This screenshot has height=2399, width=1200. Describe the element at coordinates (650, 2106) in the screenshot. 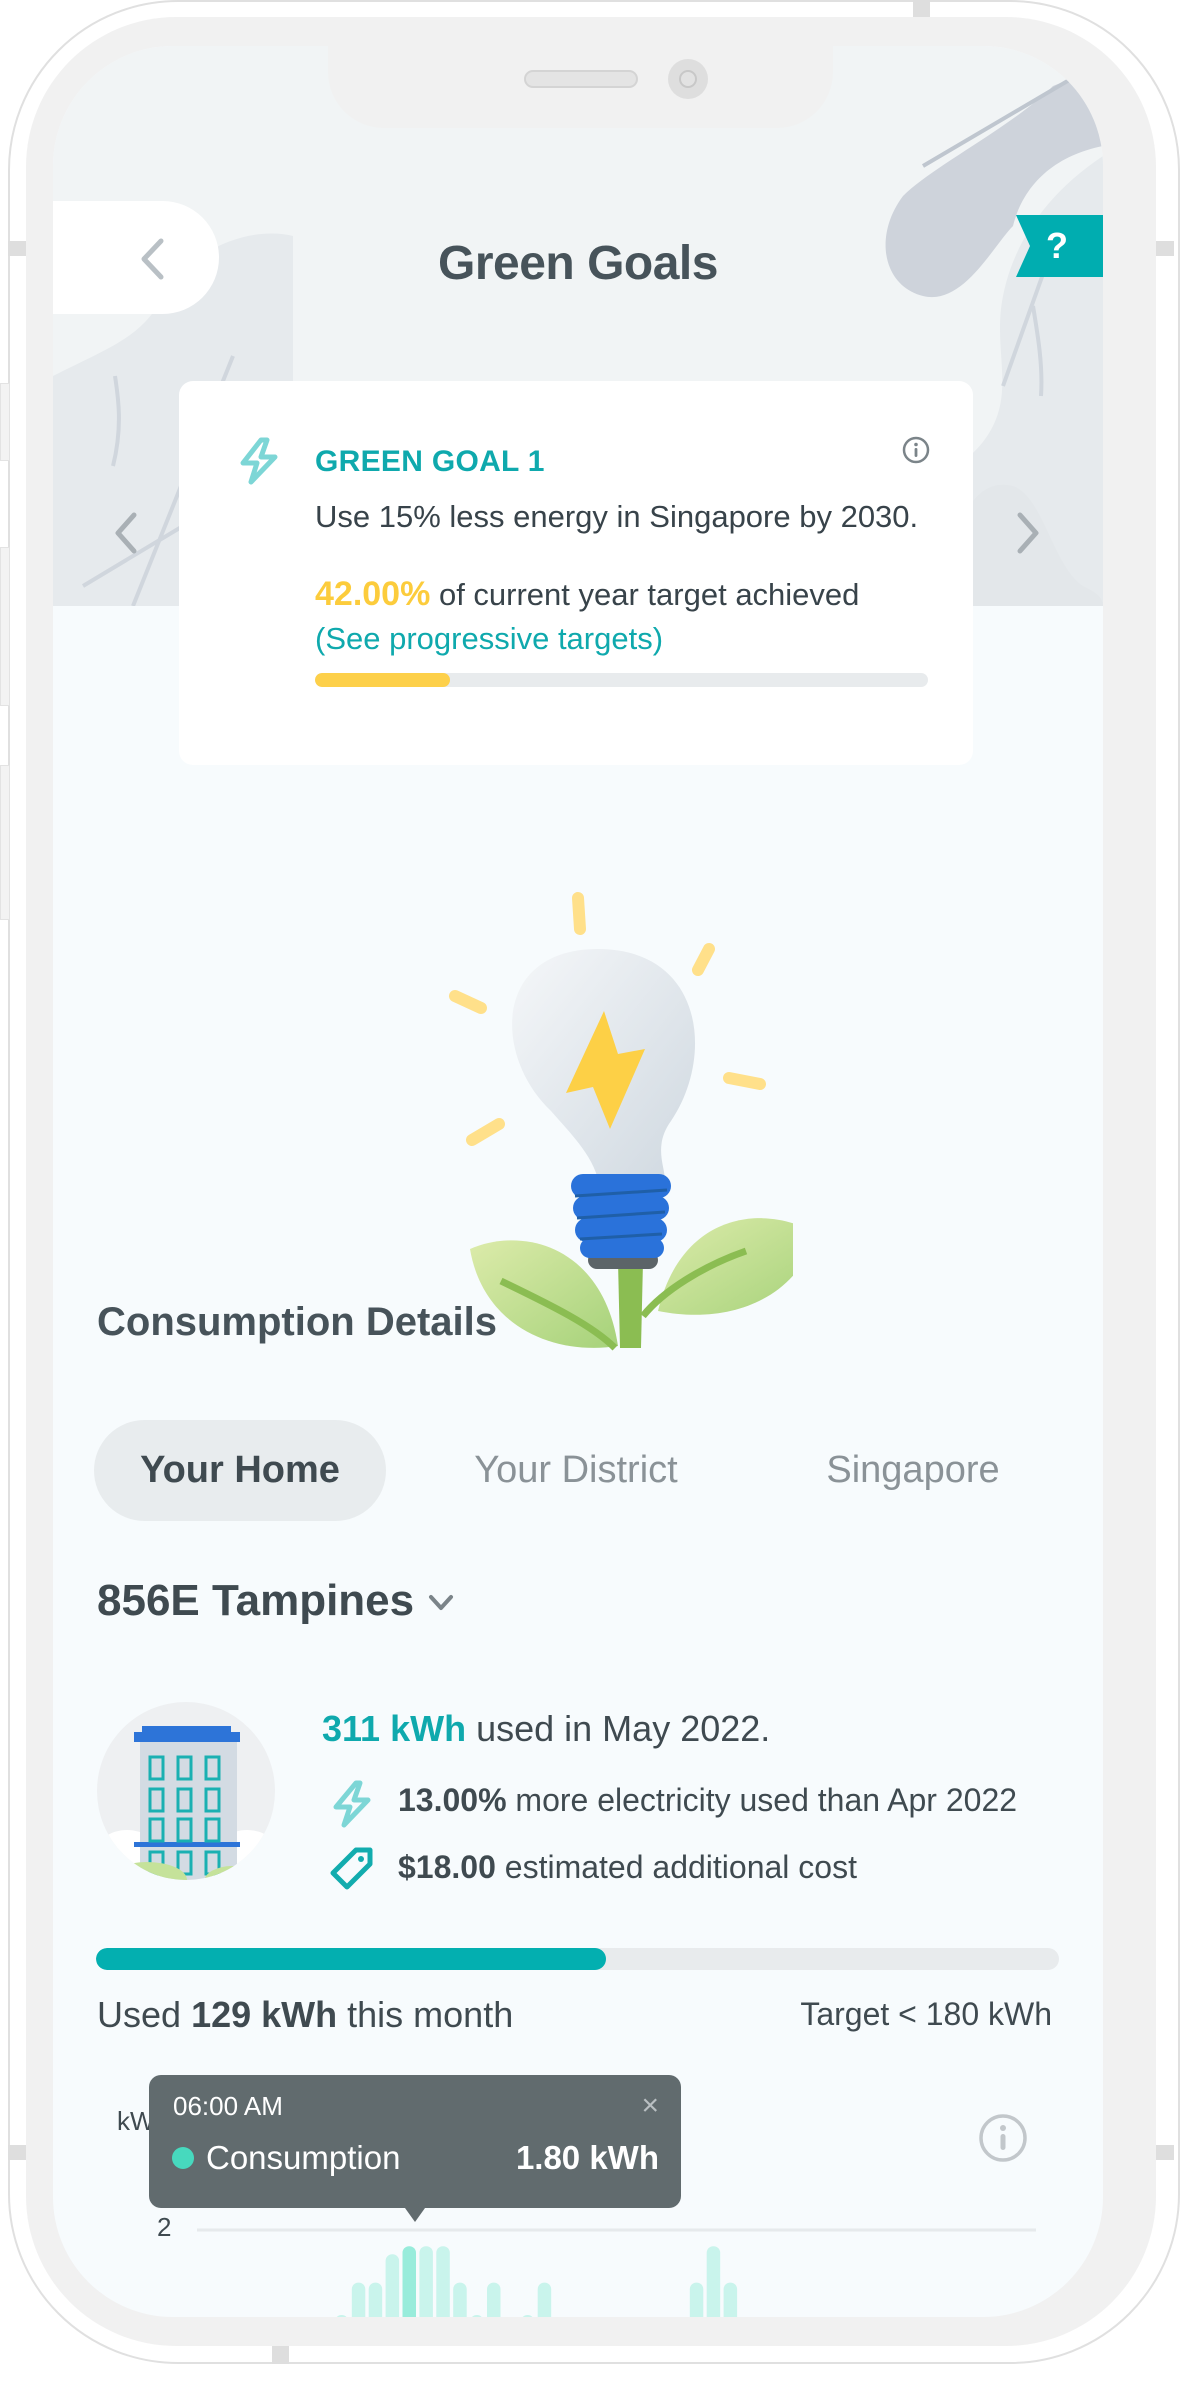

I see `tooltip-close-button: ×` at that location.